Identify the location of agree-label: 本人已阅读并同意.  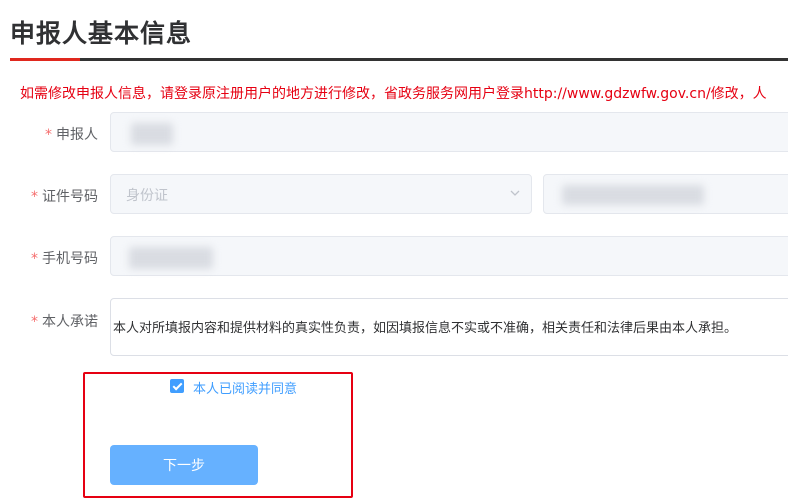
(245, 387).